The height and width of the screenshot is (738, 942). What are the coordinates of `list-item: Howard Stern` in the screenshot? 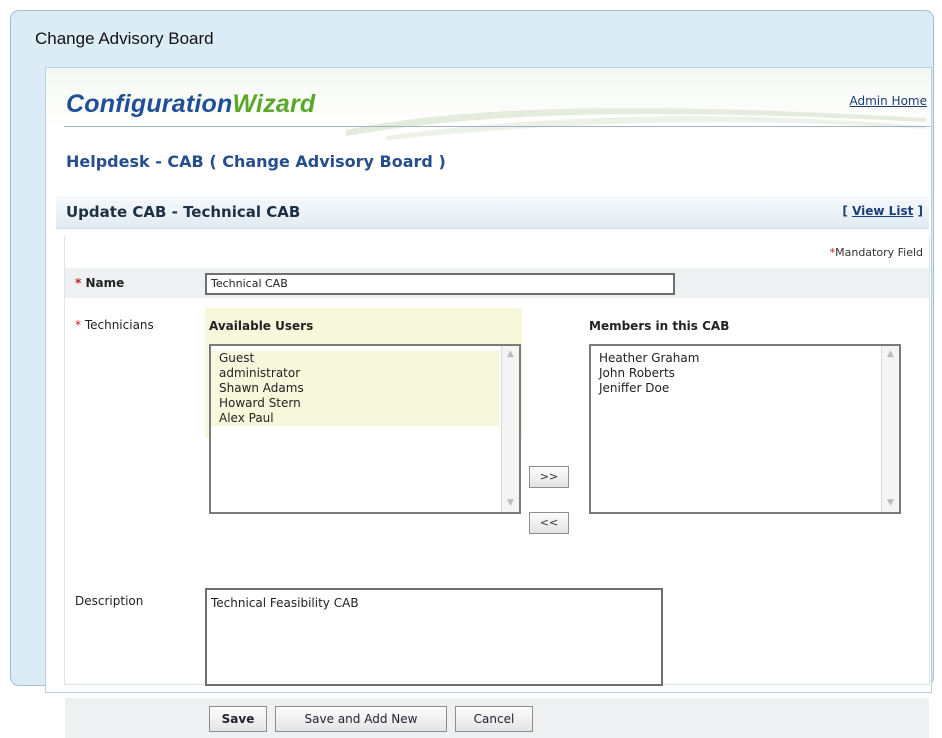 It's located at (355, 403).